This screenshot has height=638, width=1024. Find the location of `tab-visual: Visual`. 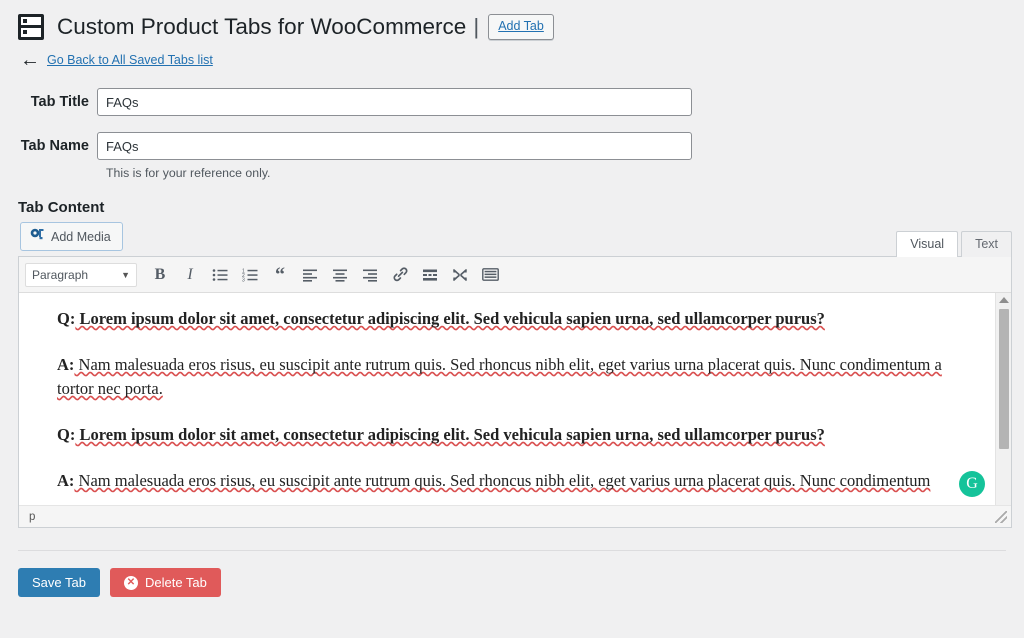

tab-visual: Visual is located at coordinates (927, 244).